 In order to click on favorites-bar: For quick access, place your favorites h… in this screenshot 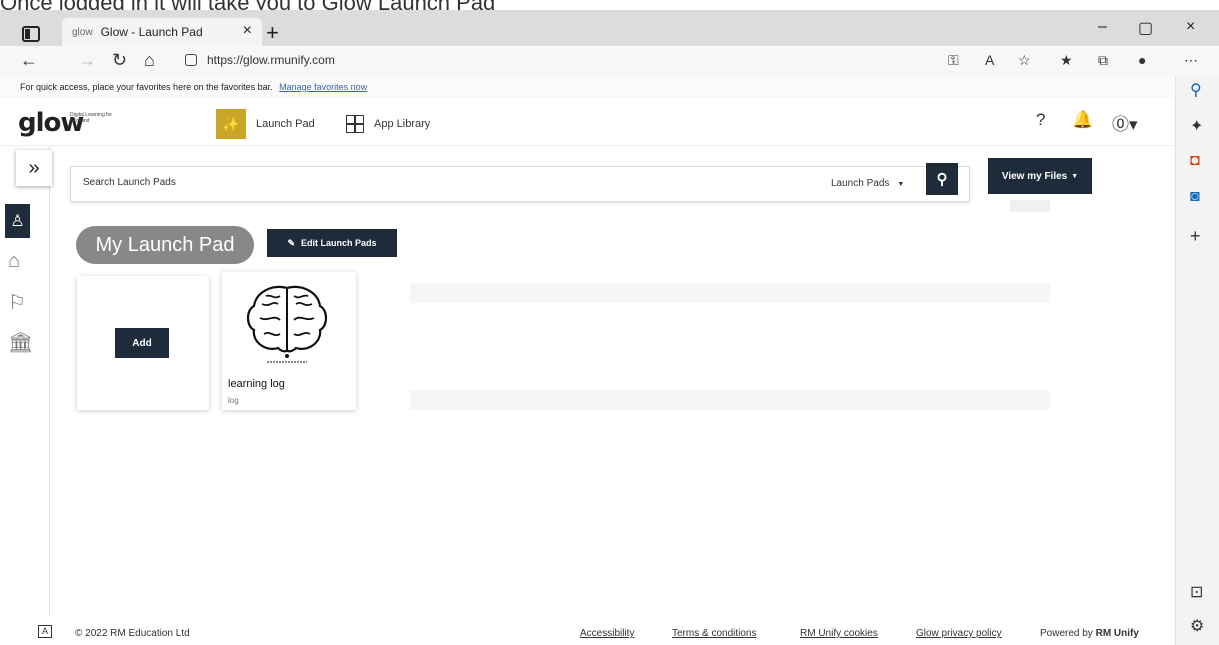, I will do `click(609, 87)`.